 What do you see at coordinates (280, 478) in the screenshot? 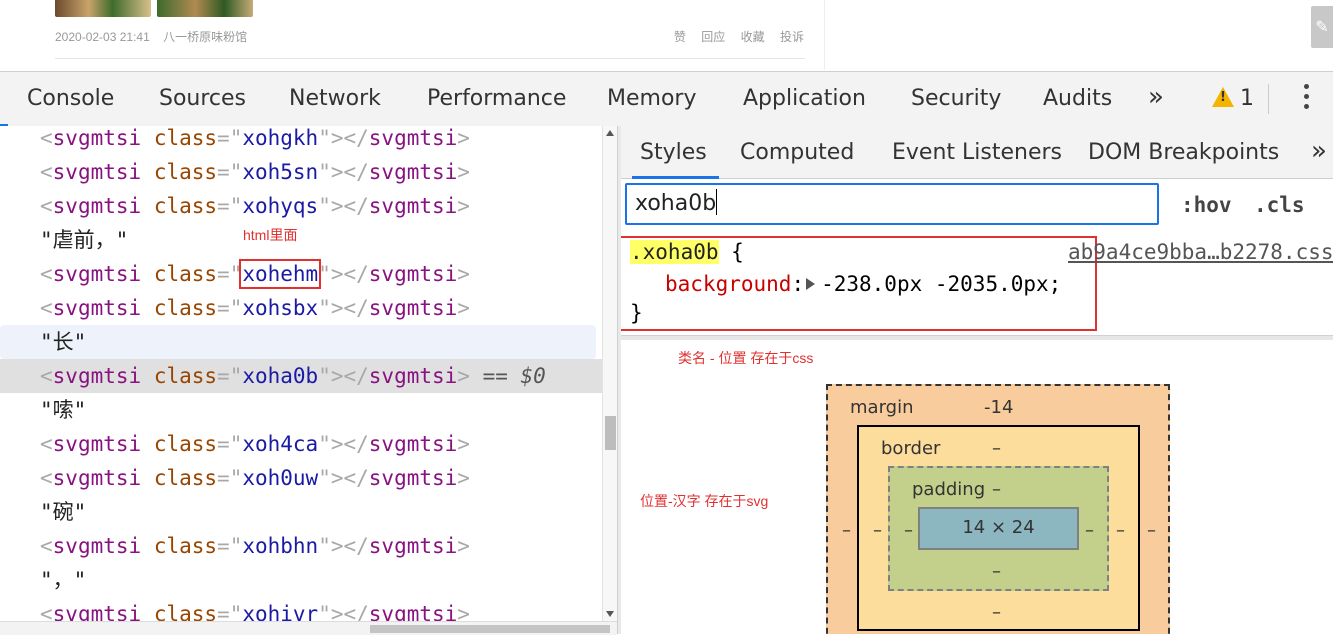
I see `attribute-value: xoh0uw` at bounding box center [280, 478].